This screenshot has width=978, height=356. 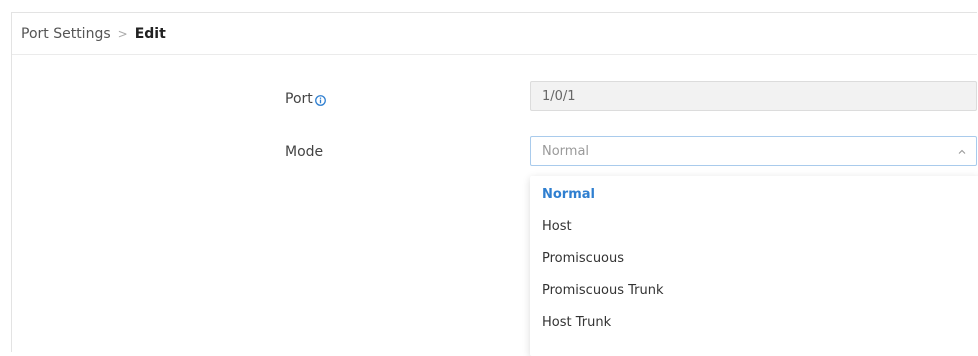 I want to click on mode-label: Mode, so click(x=304, y=152).